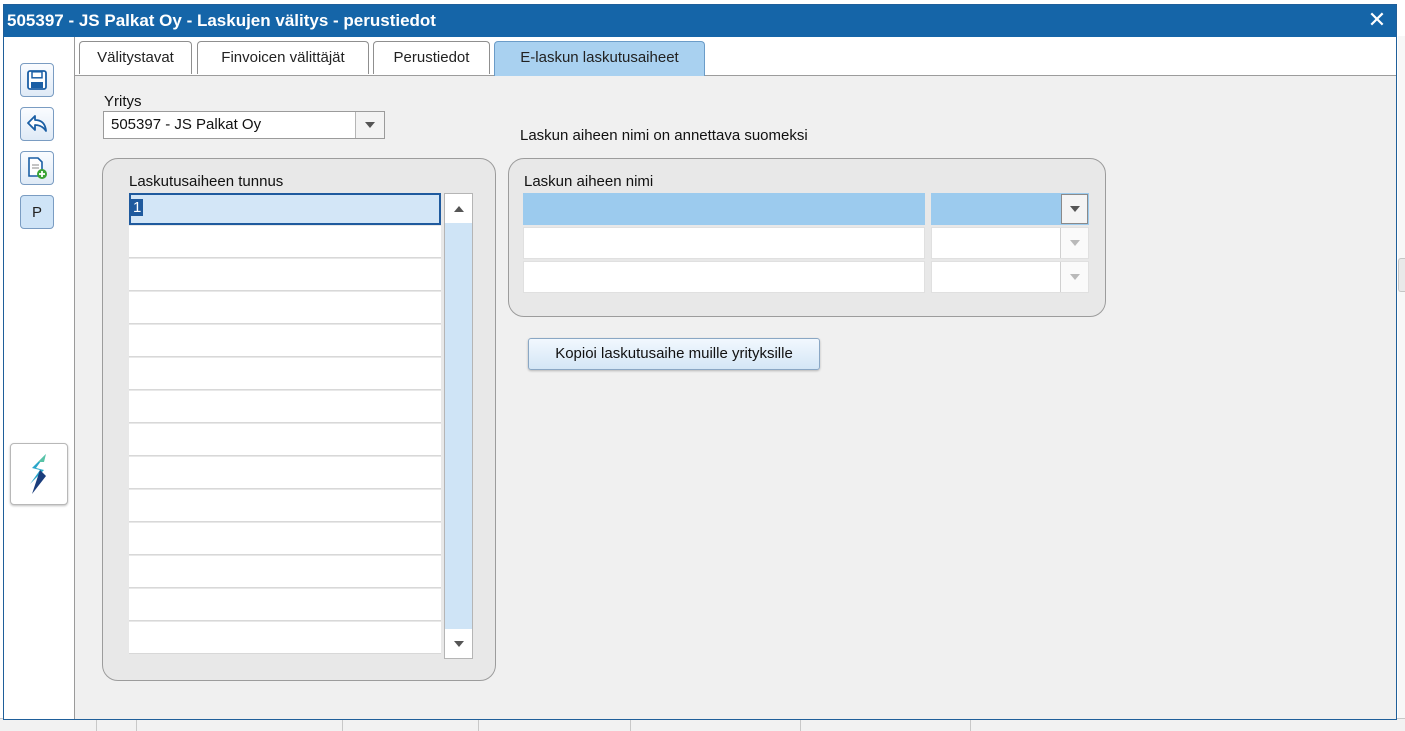  I want to click on tab-finvoicen-valittajat: Finvoicen välittäjät, so click(283, 57).